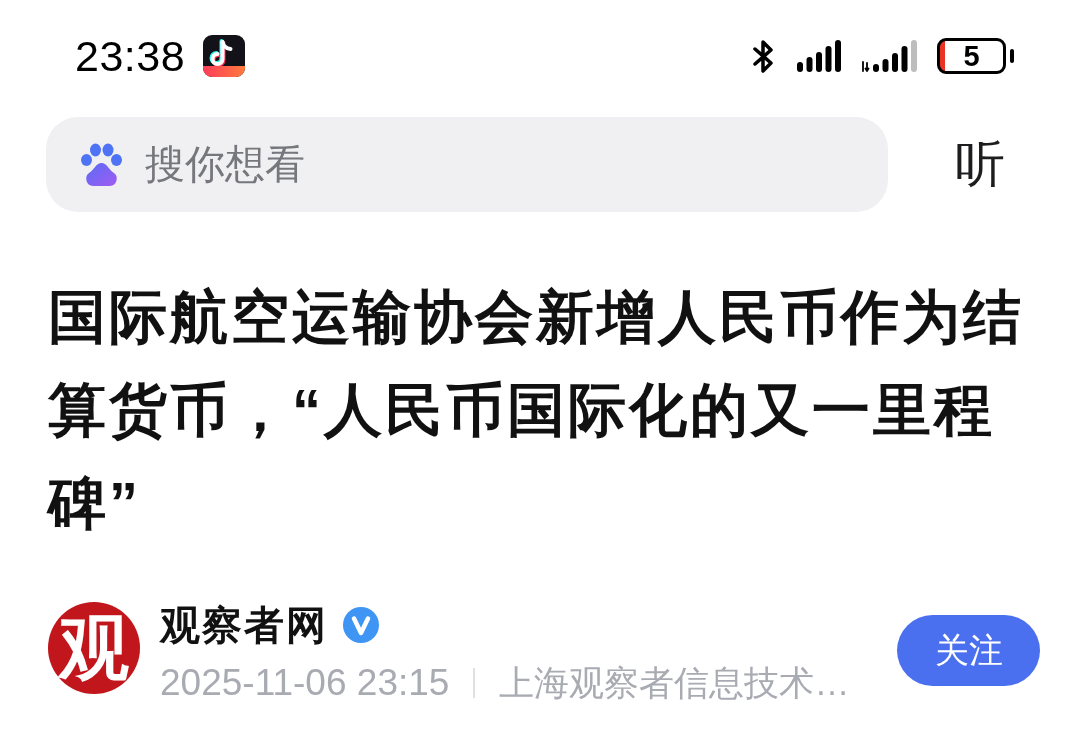  What do you see at coordinates (94, 648) in the screenshot?
I see `avatar-logo: 观` at bounding box center [94, 648].